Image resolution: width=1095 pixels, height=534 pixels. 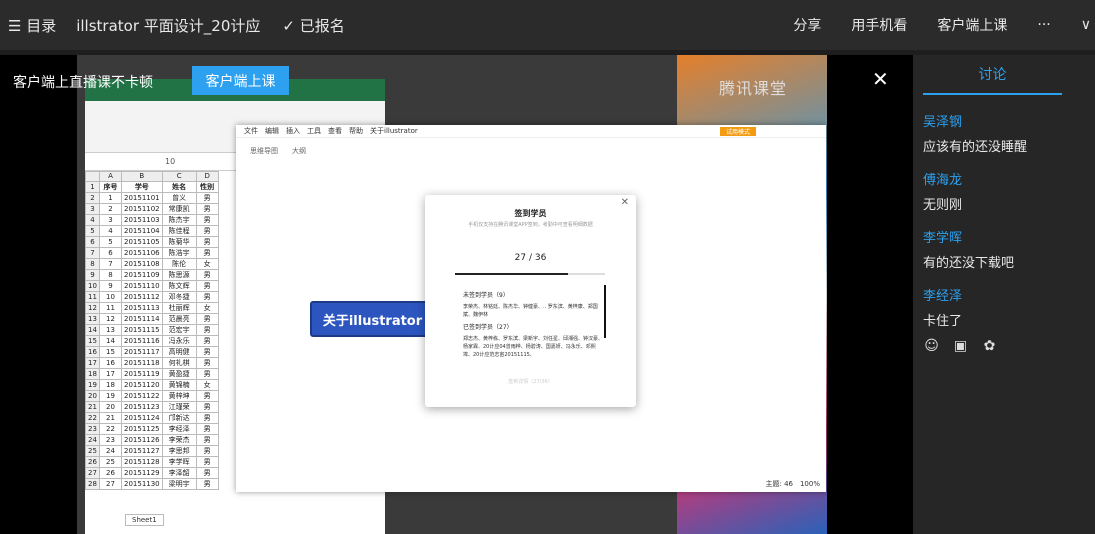 What do you see at coordinates (92, 208) in the screenshot?
I see `table-cell: 3` at bounding box center [92, 208].